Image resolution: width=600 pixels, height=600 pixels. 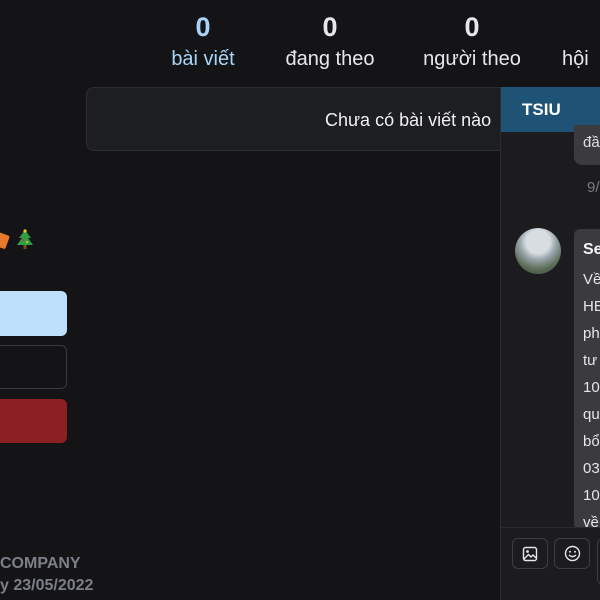 I want to click on message-line: ph, so click(x=591, y=333).